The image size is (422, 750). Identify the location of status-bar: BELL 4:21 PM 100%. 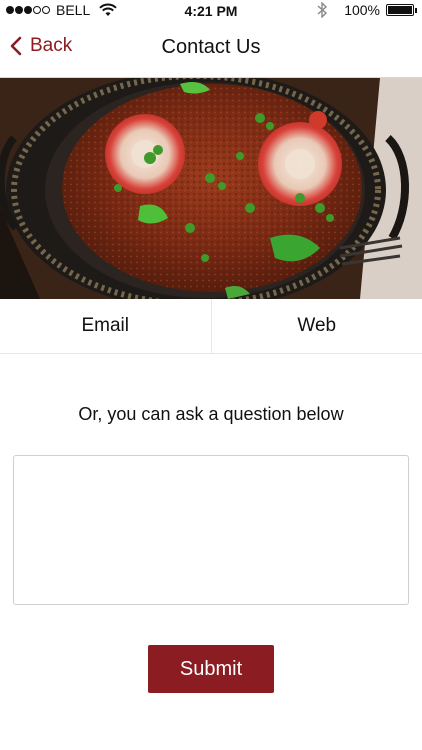
(211, 11).